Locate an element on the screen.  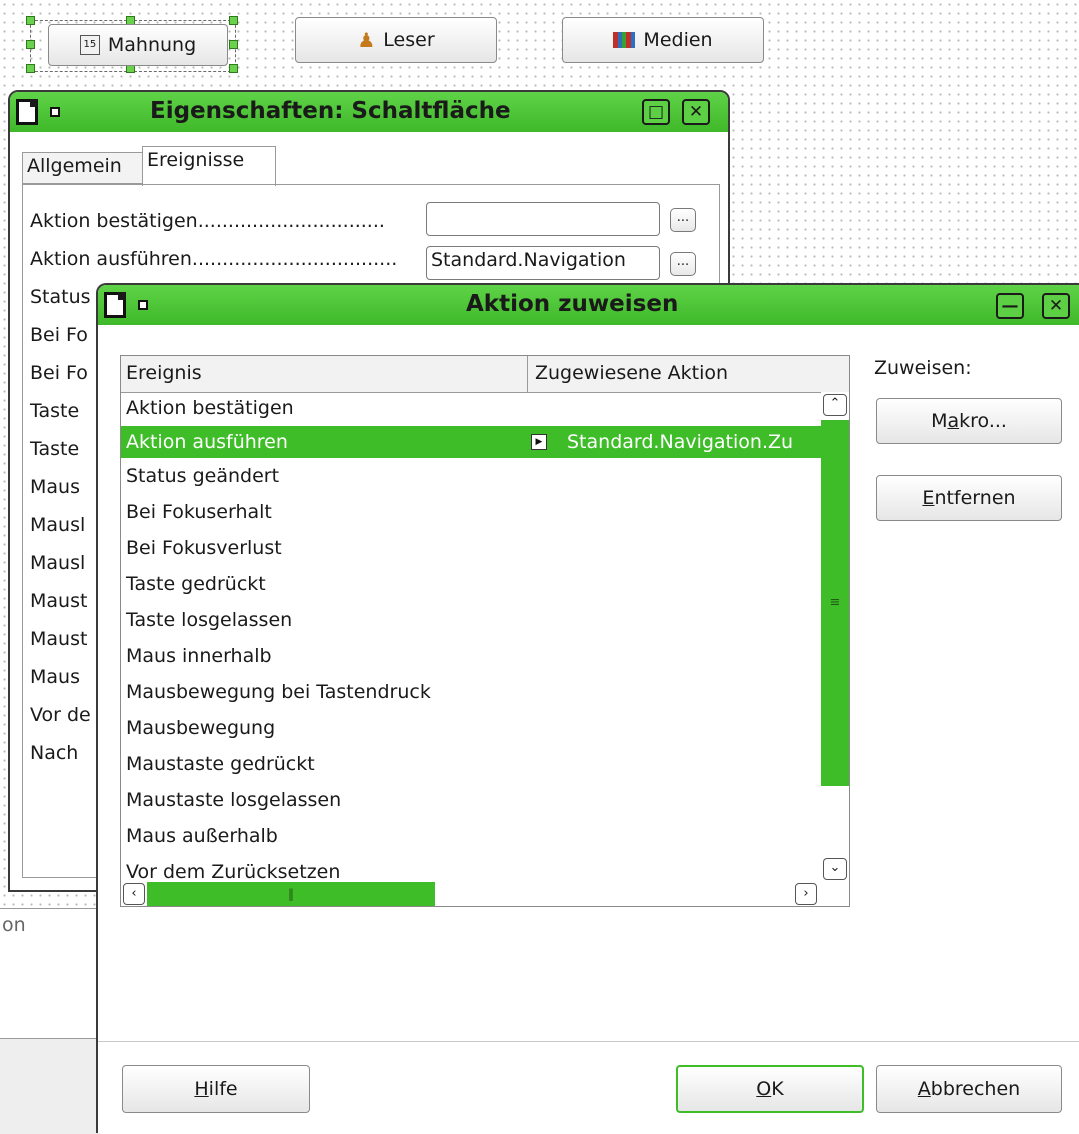
tab-allgemein: Allgemein is located at coordinates (83, 168).